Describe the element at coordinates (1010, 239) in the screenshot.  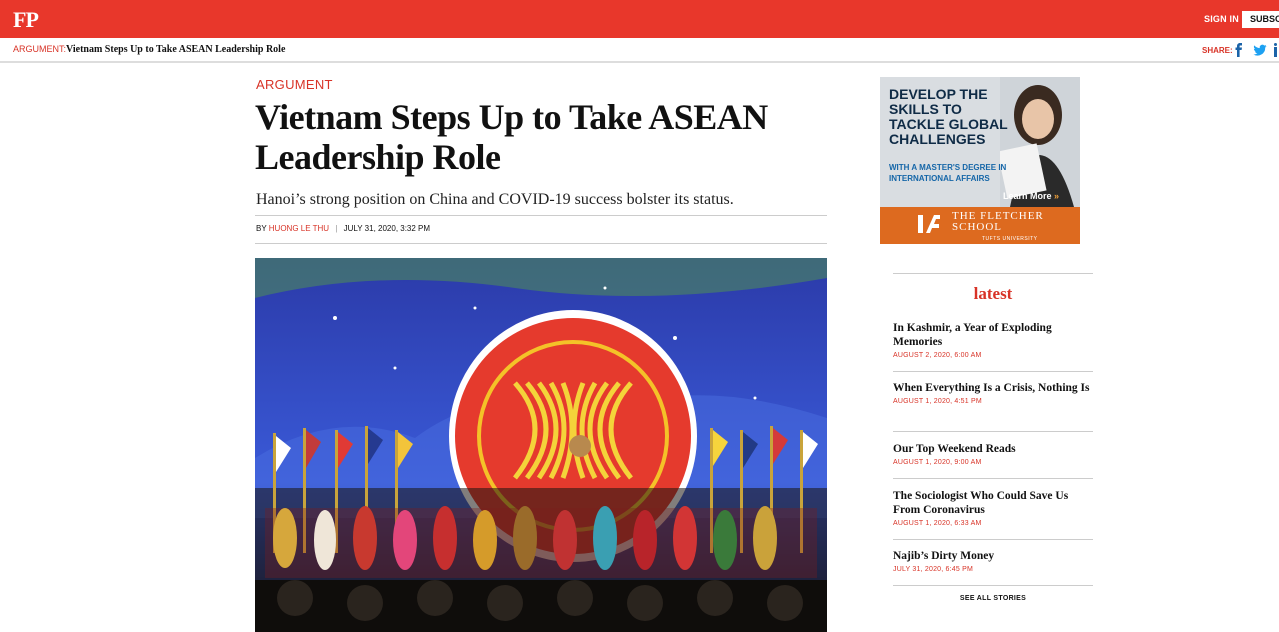
I see `ad-university: TUFTS UNIVERSITY` at that location.